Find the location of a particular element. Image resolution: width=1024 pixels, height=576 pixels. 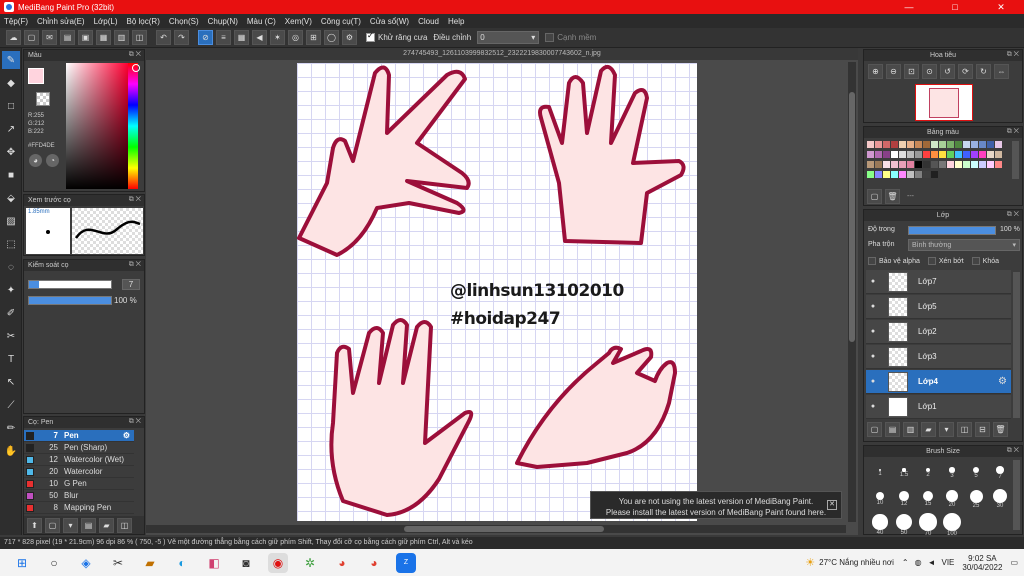

lock-checkbox is located at coordinates (975, 261).